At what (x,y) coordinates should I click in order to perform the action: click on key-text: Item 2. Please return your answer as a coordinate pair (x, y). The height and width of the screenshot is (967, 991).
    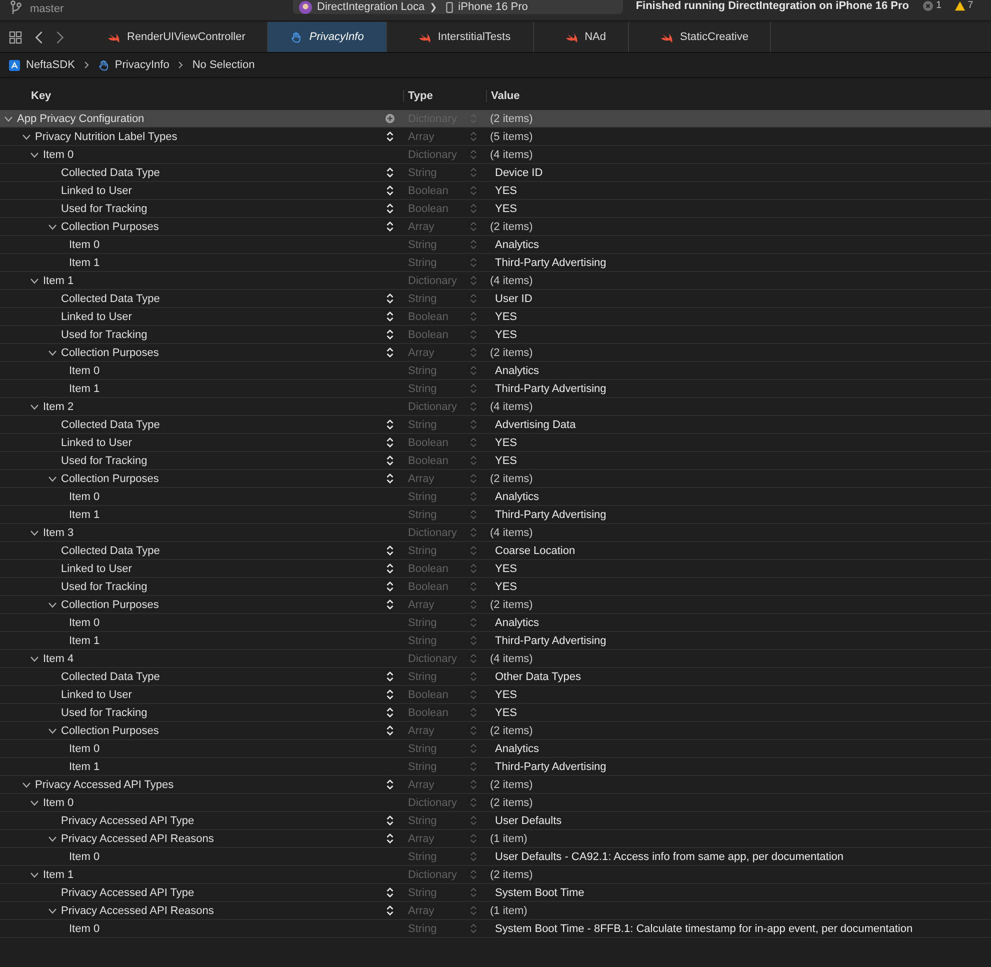
    Looking at the image, I should click on (58, 406).